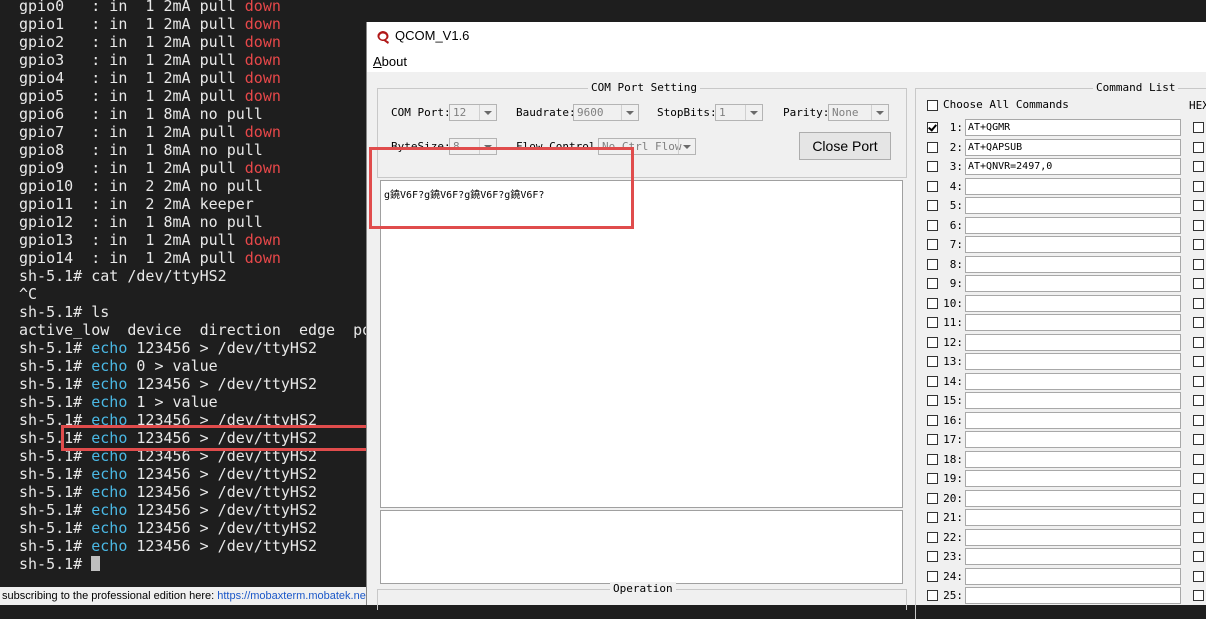  Describe the element at coordinates (786, 37) in the screenshot. I see `title-bar: QCOM_V1.6` at that location.